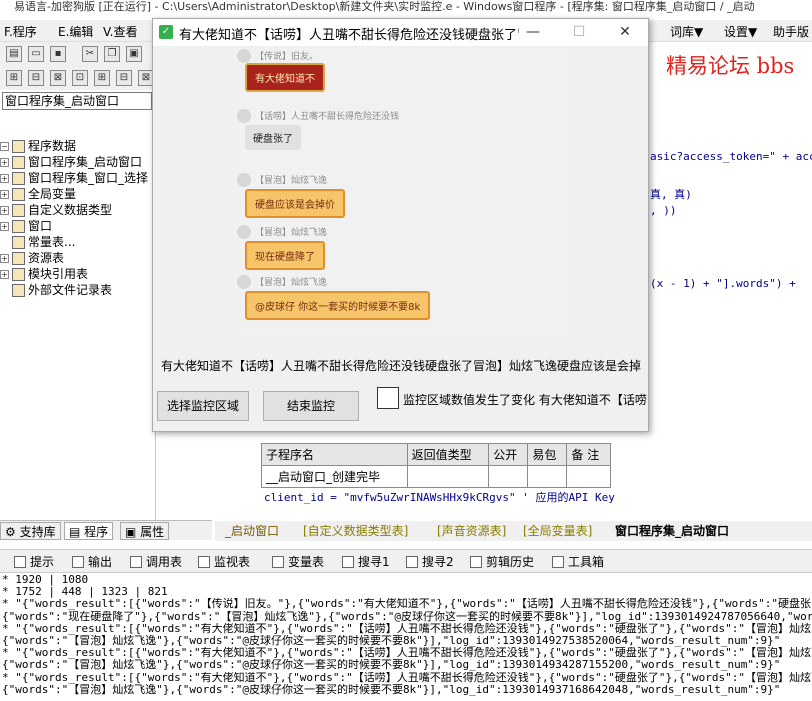 This screenshot has width=812, height=701. Describe the element at coordinates (224, 562) in the screenshot. I see `tab-watch: 监视表` at that location.